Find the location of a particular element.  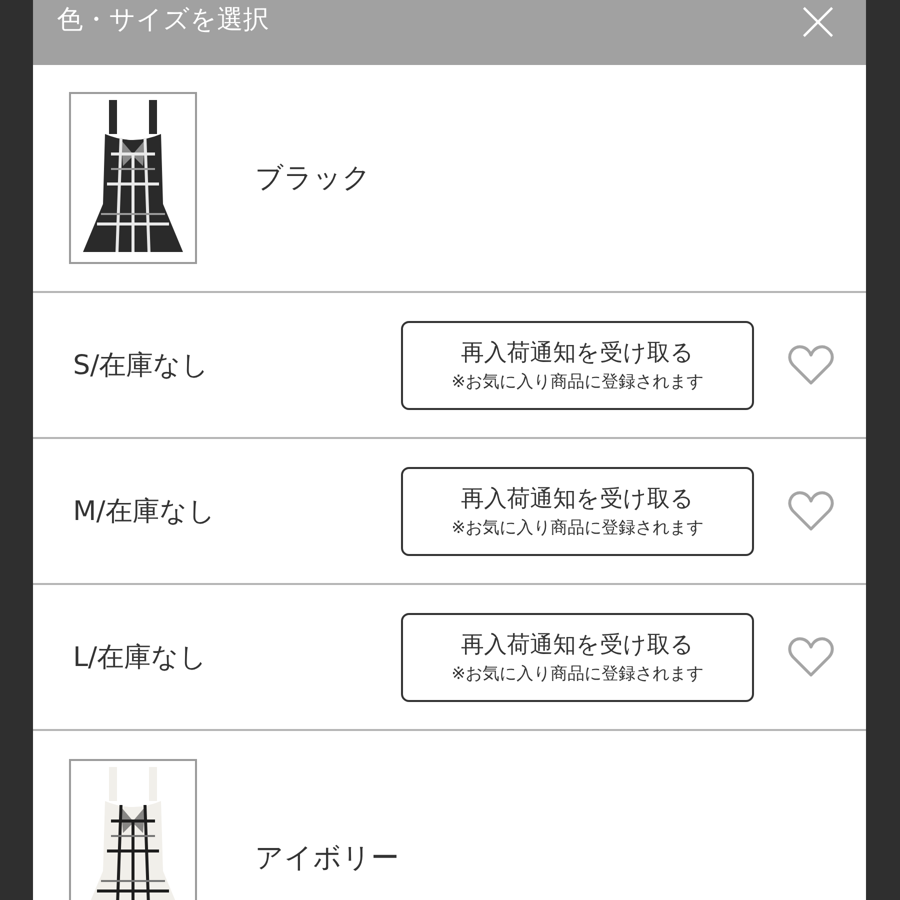

size-label: M/在庫なし is located at coordinates (144, 512).